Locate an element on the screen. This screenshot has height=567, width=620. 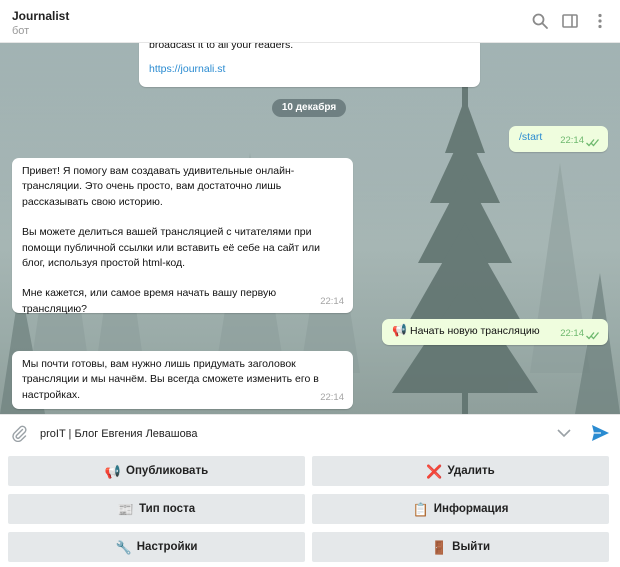
settings-button: 🔧 Настройки is located at coordinates (156, 547).